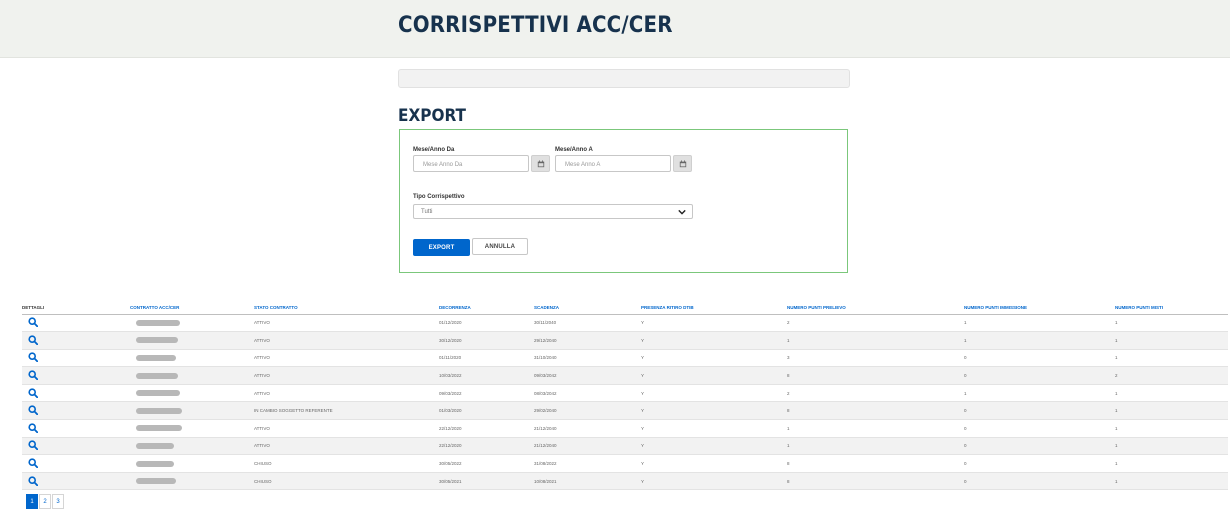 This screenshot has height=515, width=1230. Describe the element at coordinates (875, 323) in the screenshot. I see `prelievo-cell: 2` at that location.